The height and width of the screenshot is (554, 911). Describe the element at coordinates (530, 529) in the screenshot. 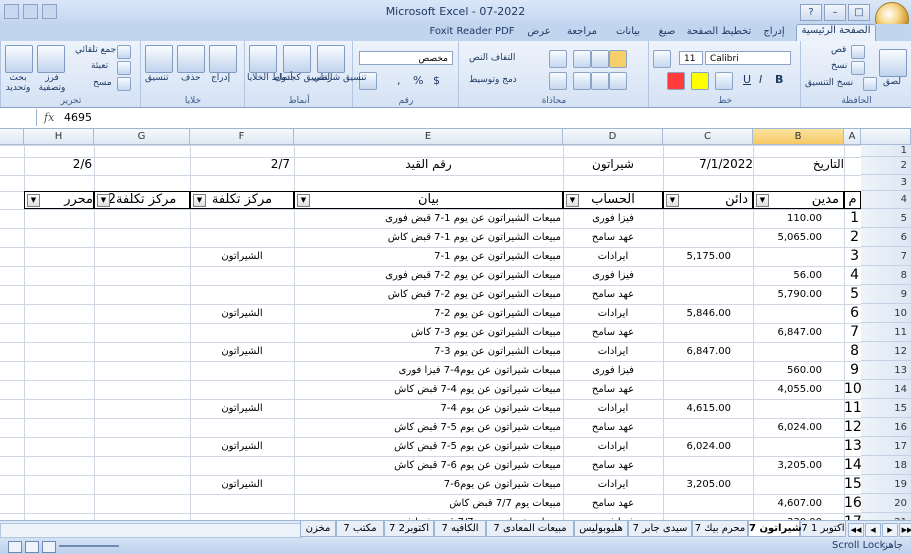

I see `sheet-tab: مبيعات المعادى 7` at that location.